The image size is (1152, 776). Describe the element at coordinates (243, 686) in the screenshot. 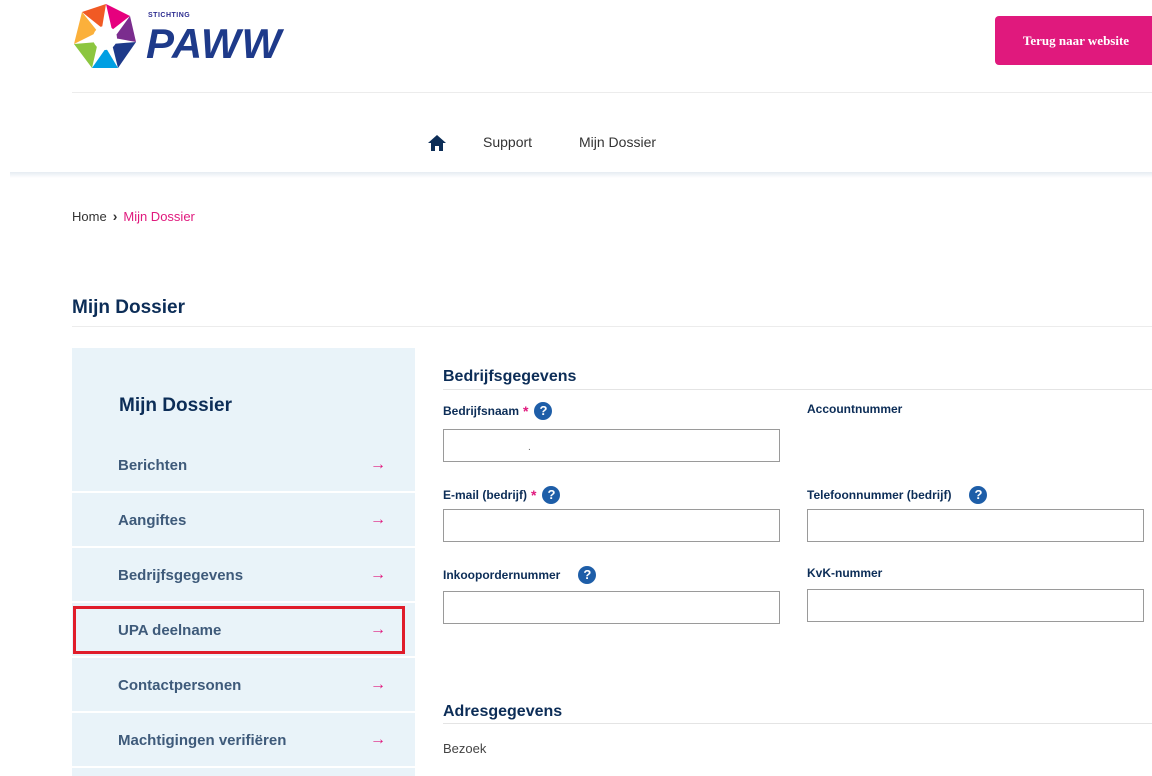

I see `sidebar-item-contactpersonen: Contactpersonen →` at that location.